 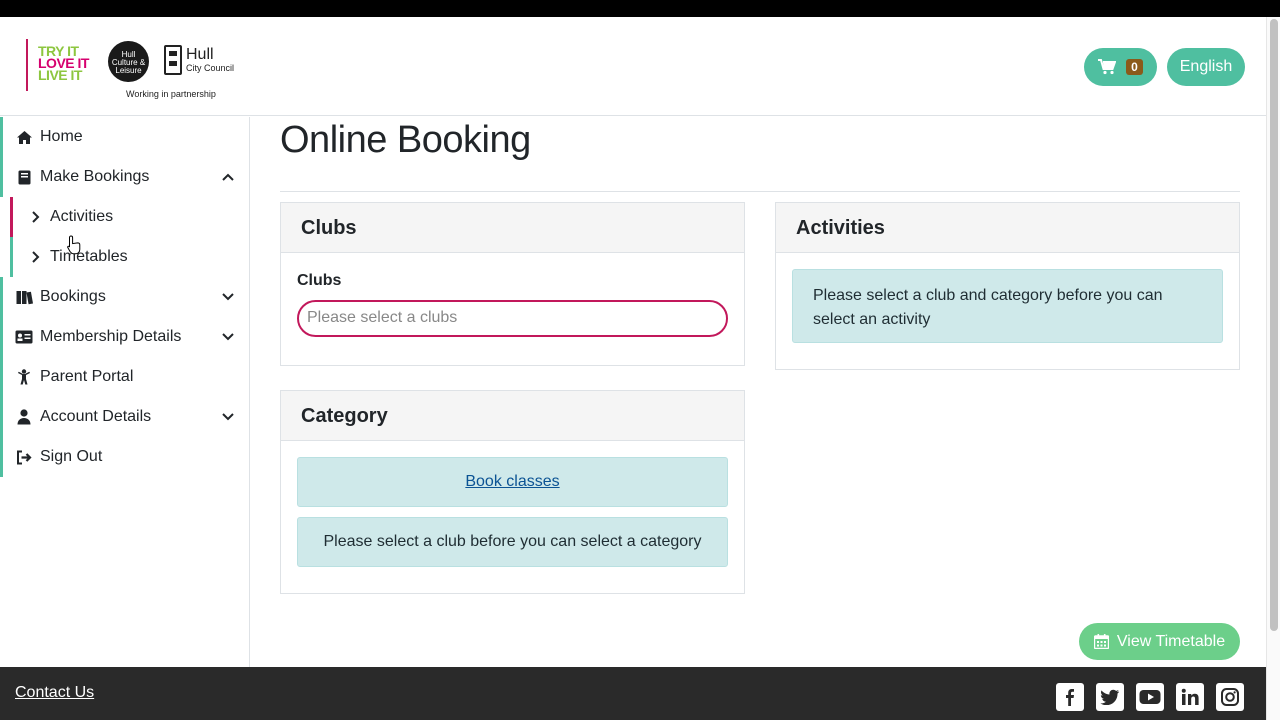 I want to click on sidebar-subitem-activities: Activities, so click(x=129, y=217).